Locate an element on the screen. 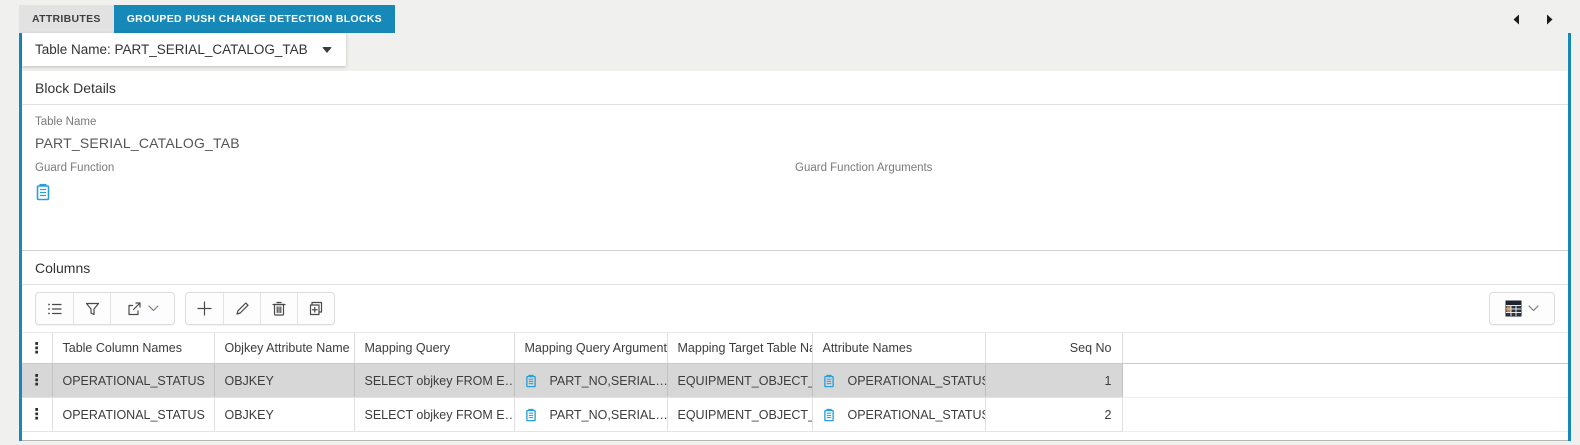 The width and height of the screenshot is (1580, 445). delete-button is located at coordinates (278, 308).